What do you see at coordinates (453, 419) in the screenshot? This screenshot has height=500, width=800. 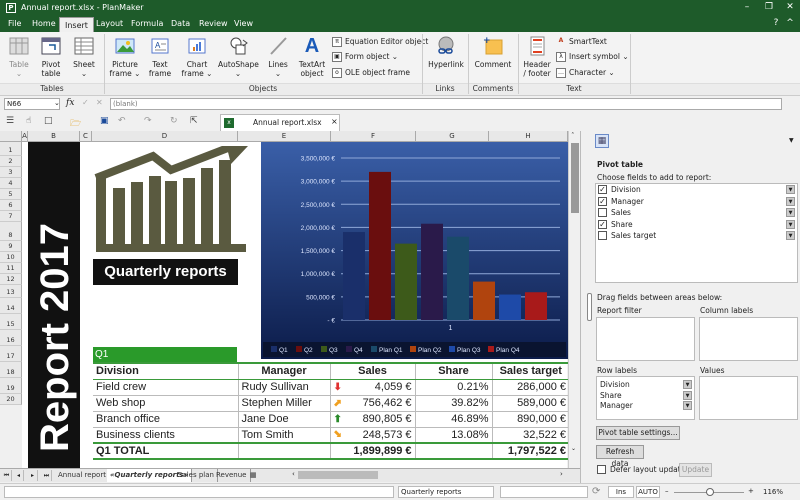 I see `cell-share: 46.89%` at bounding box center [453, 419].